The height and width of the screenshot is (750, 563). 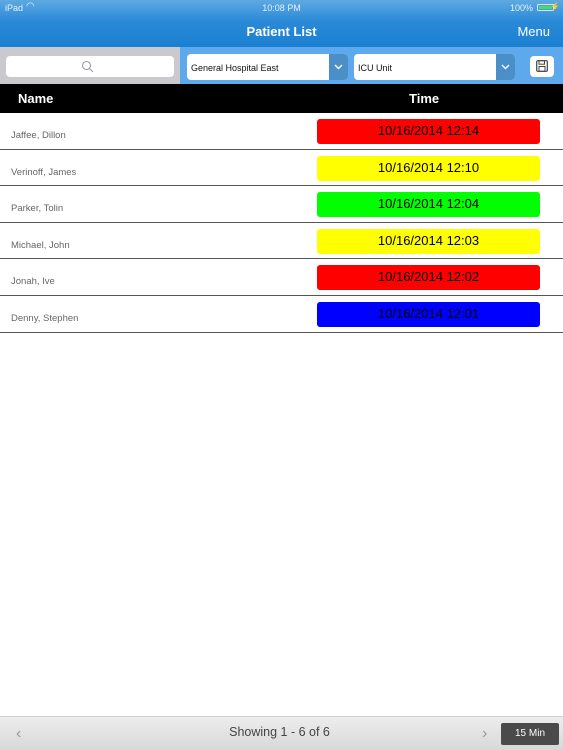 What do you see at coordinates (281, 204) in the screenshot?
I see `table-row: Parker, Tolin 10/16/2014 12:04` at bounding box center [281, 204].